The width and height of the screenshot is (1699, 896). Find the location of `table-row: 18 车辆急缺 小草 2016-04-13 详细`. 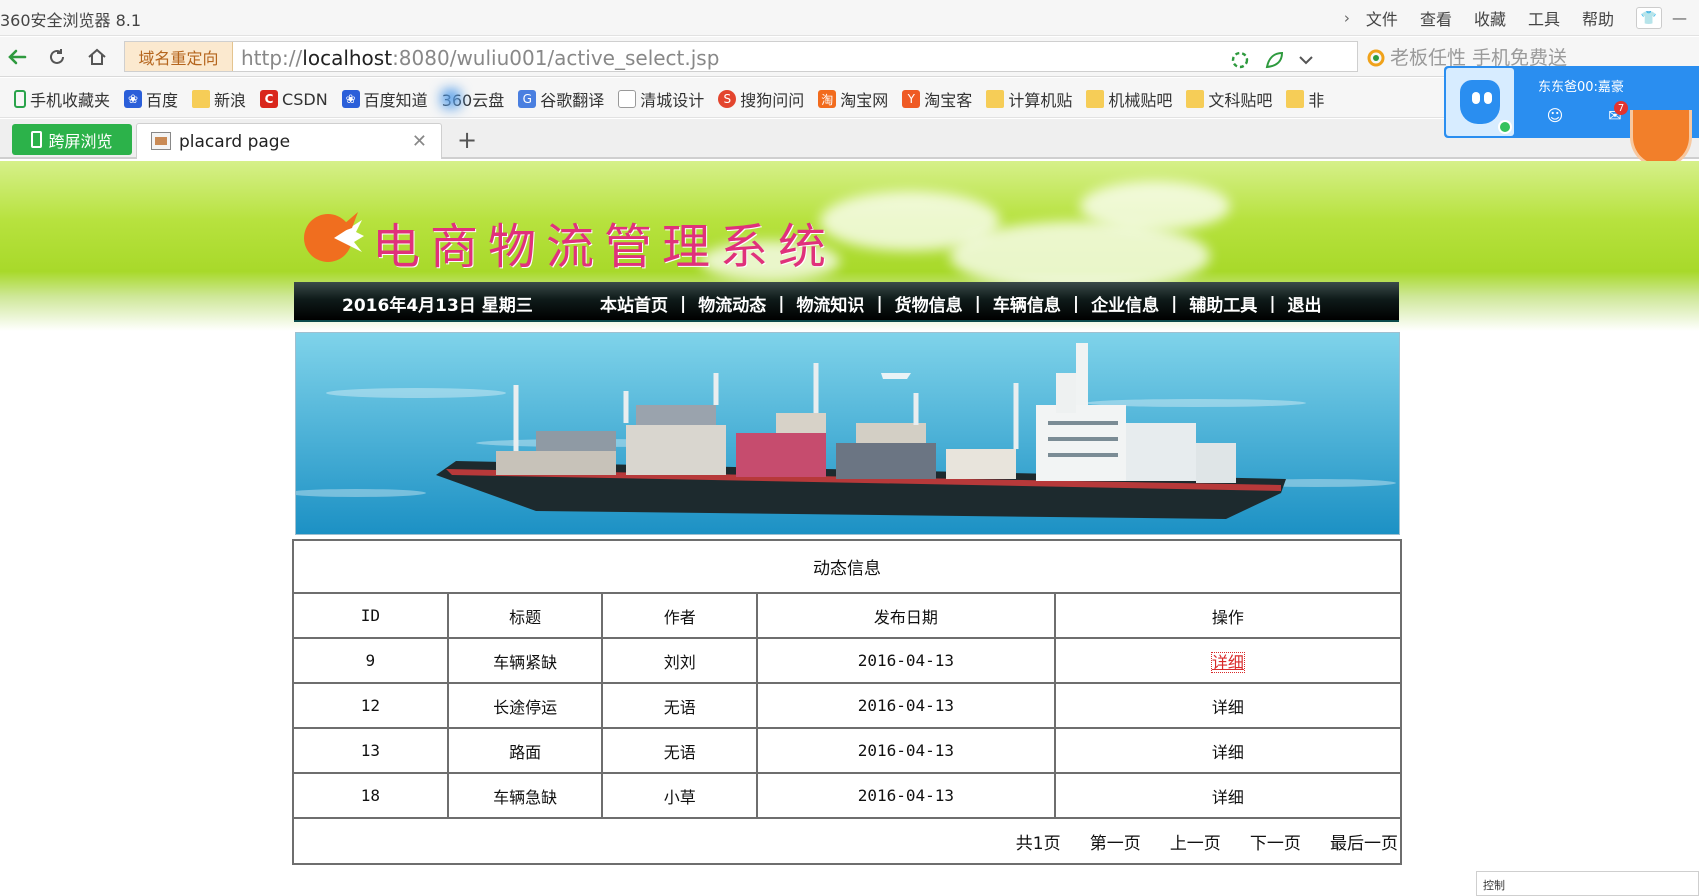

table-row: 18 车辆急缺 小草 2016-04-13 详细 is located at coordinates (847, 795).